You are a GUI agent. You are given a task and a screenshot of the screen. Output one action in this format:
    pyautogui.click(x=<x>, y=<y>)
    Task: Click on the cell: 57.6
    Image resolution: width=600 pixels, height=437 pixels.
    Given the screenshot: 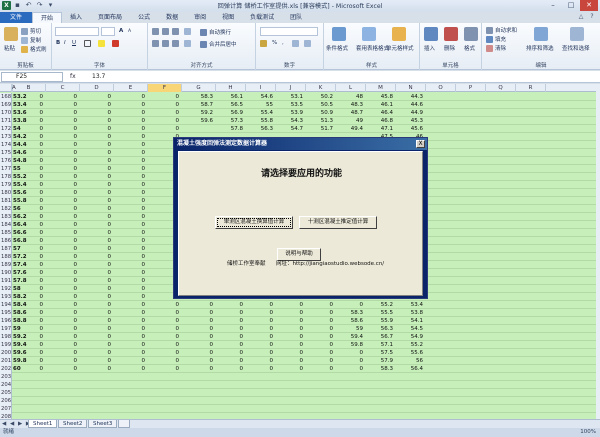 What is the action you would take?
    pyautogui.click(x=20, y=273)
    